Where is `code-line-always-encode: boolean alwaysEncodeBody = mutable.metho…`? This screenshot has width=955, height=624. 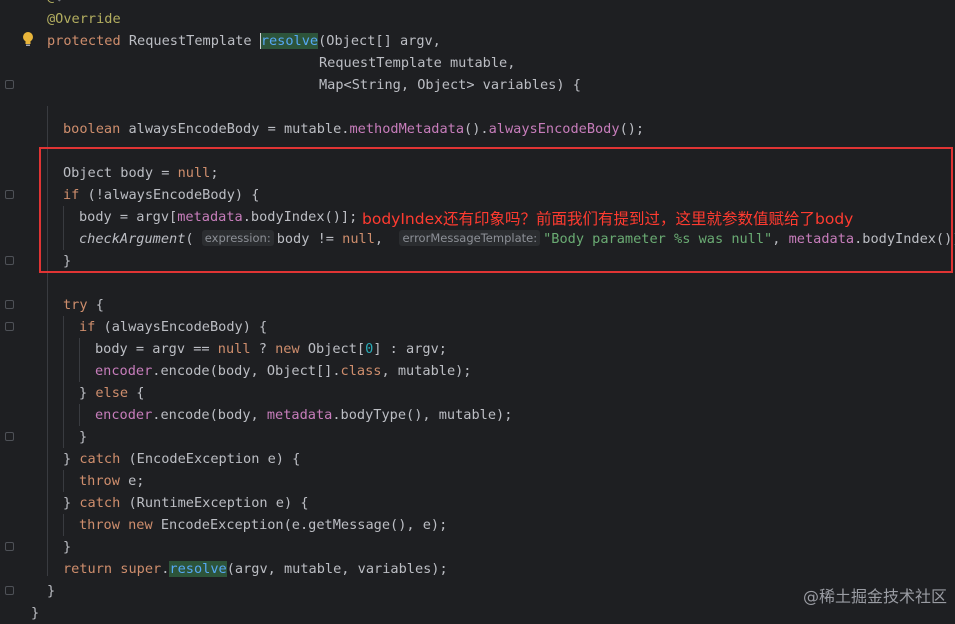 code-line-always-encode: boolean alwaysEncodeBody = mutable.metho… is located at coordinates (354, 129).